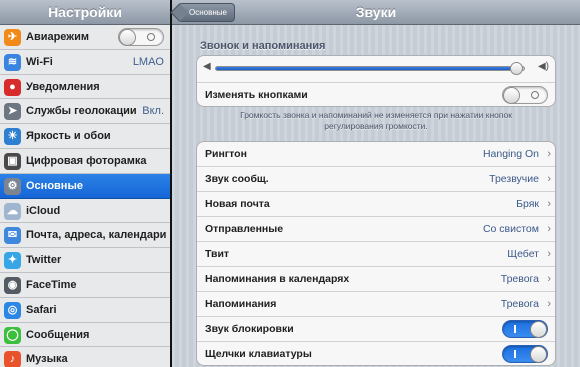 The width and height of the screenshot is (580, 367). What do you see at coordinates (12, 87) in the screenshot?
I see `notifications-icon: ●` at bounding box center [12, 87].